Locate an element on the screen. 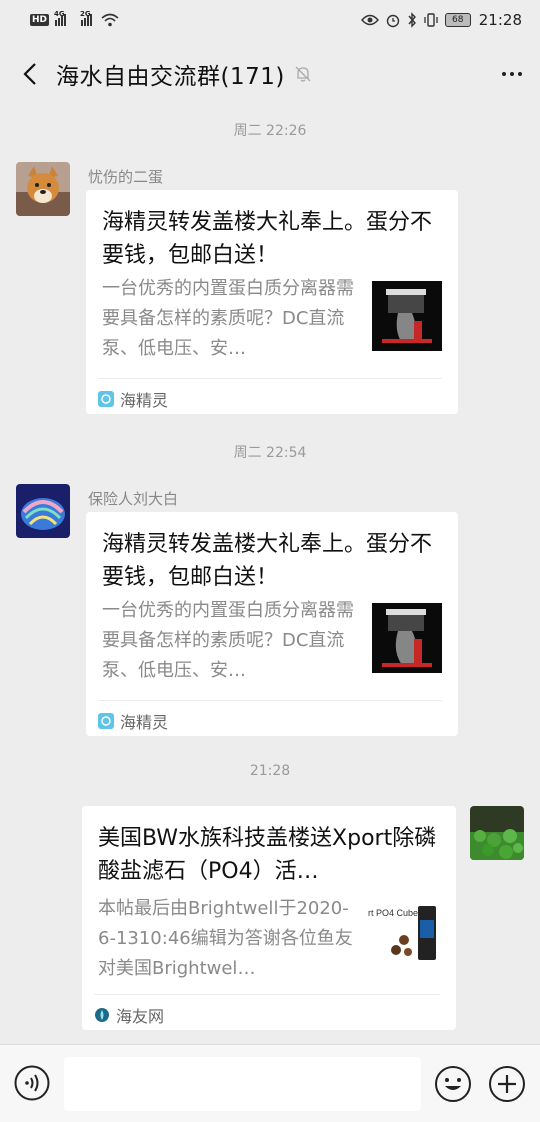 The image size is (540, 1122). signal-icon: 2G is located at coordinates (87, 18).